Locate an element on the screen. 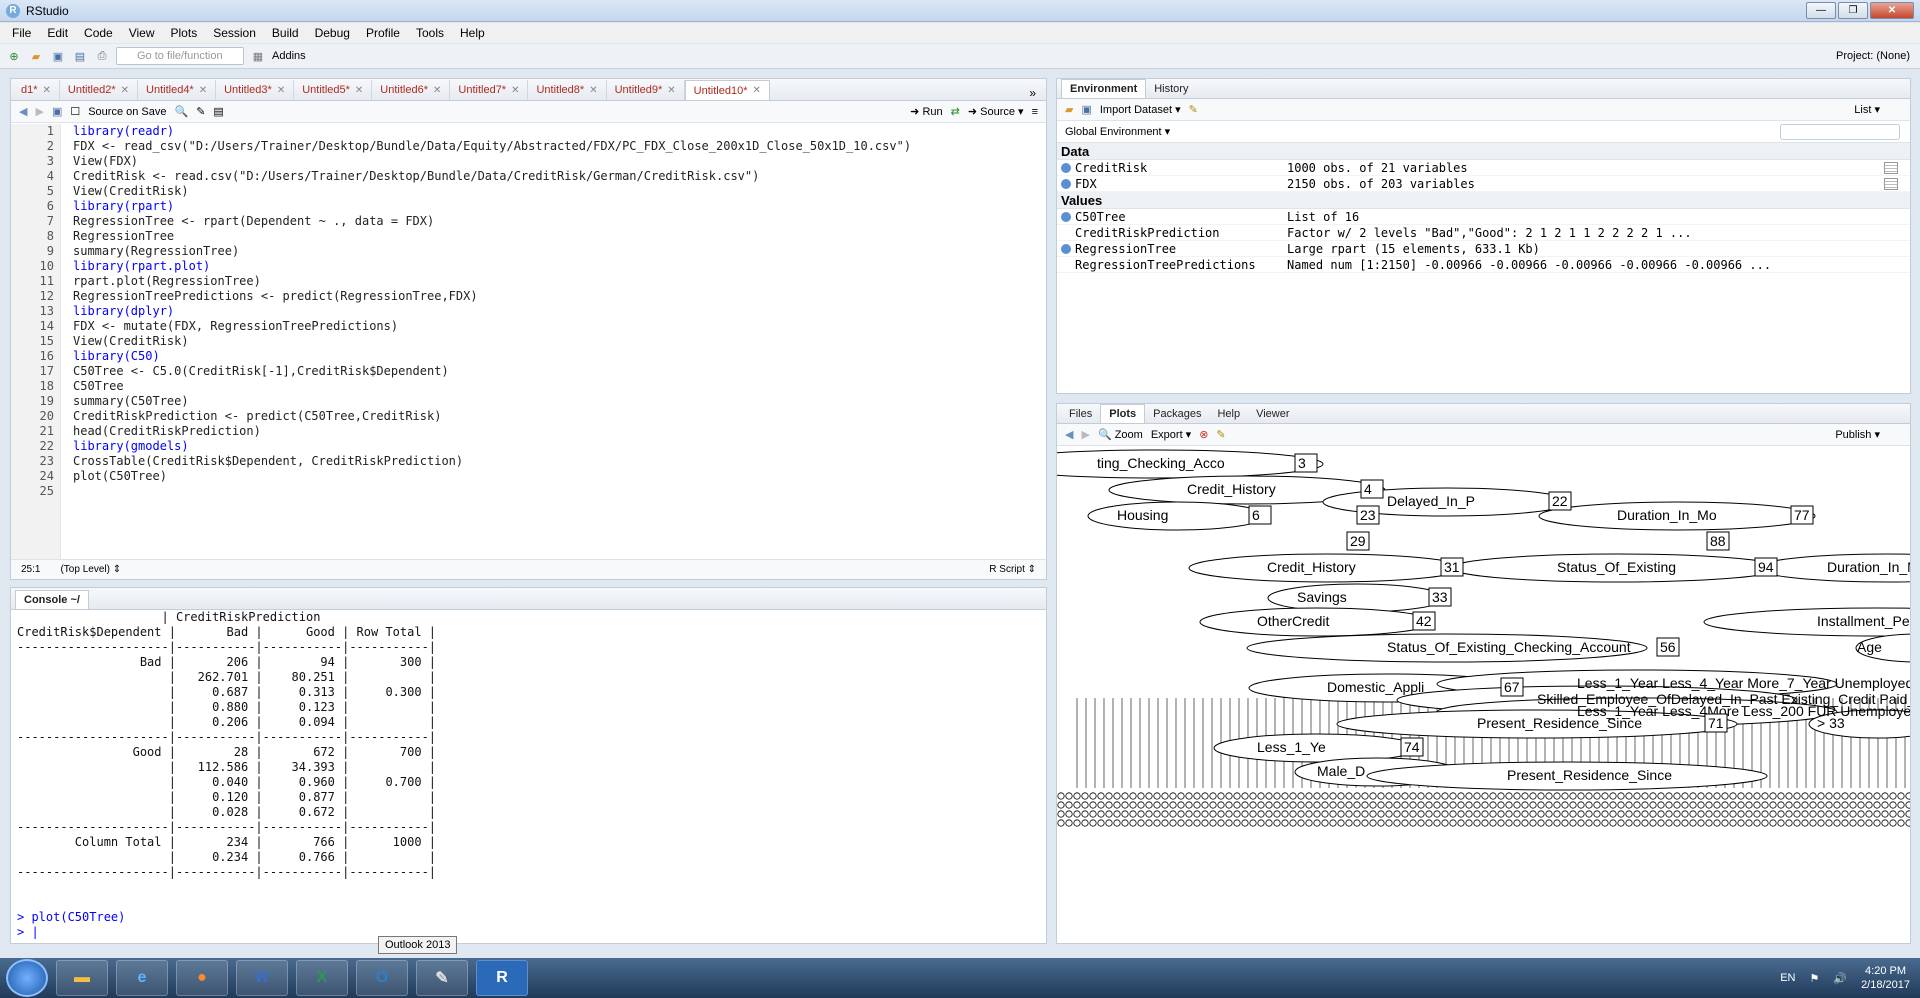  close-button: ✕ is located at coordinates (1892, 10).